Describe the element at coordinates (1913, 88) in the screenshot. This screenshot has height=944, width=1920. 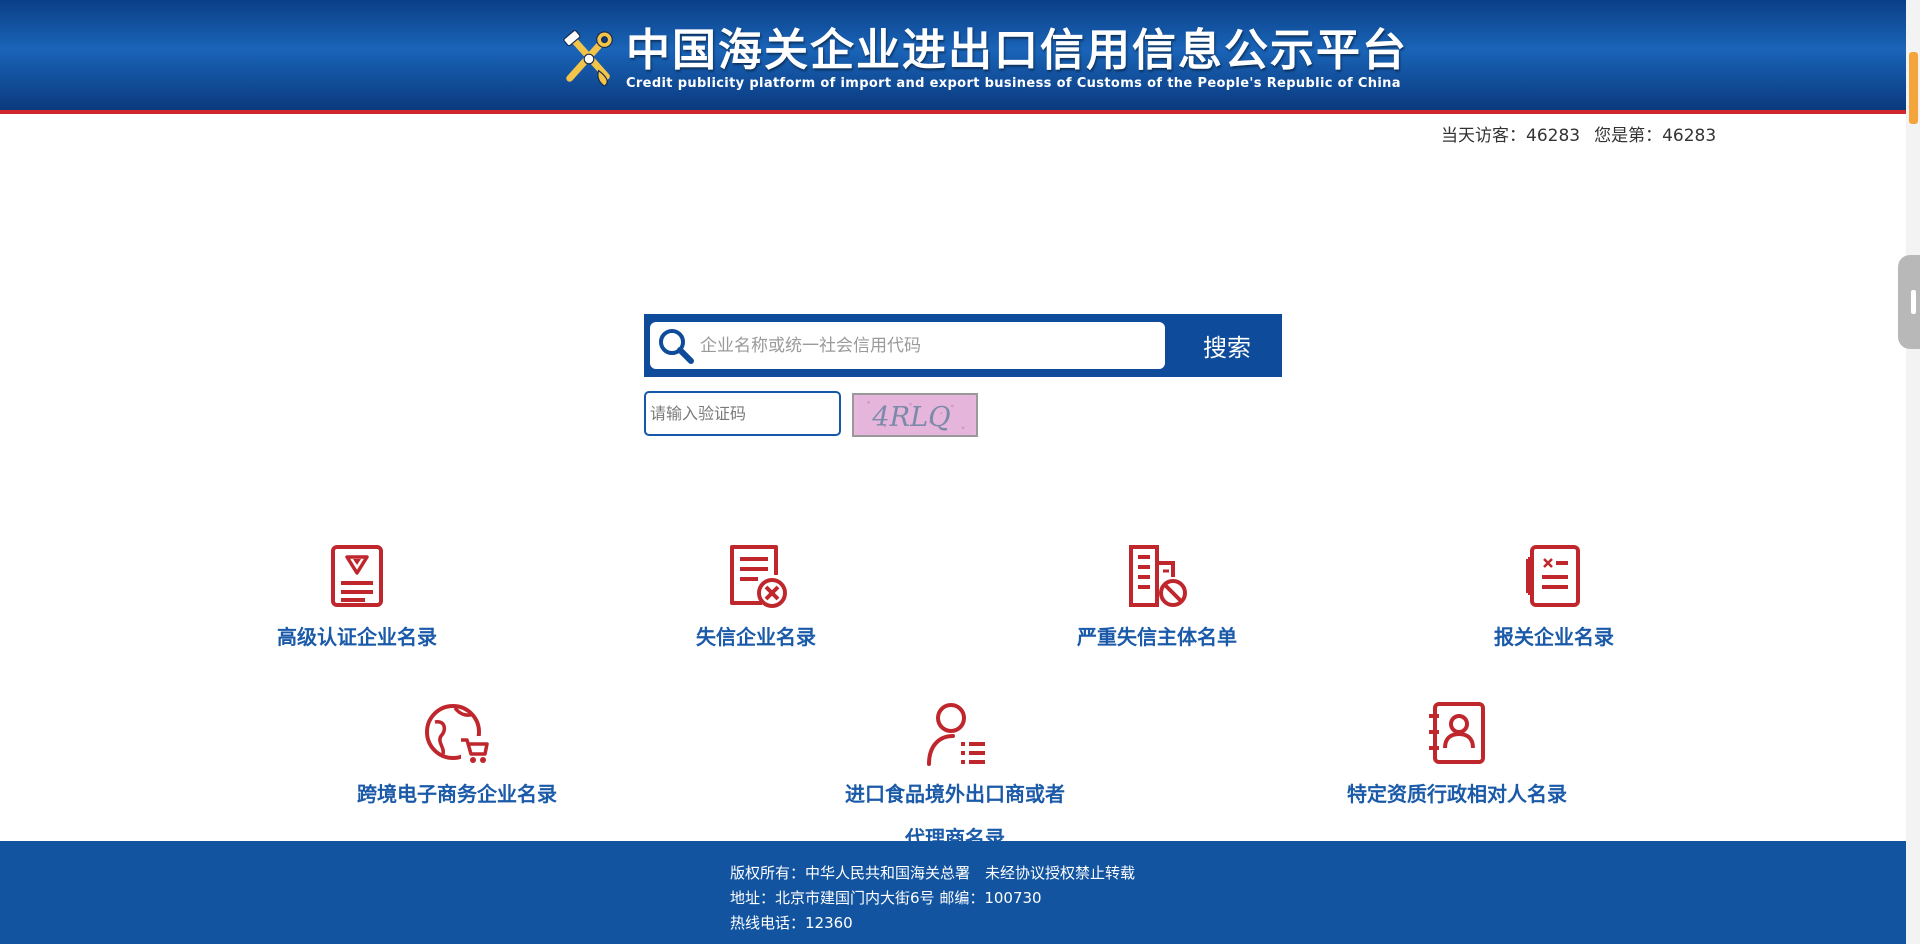
I see `scrollbar-thumb` at that location.